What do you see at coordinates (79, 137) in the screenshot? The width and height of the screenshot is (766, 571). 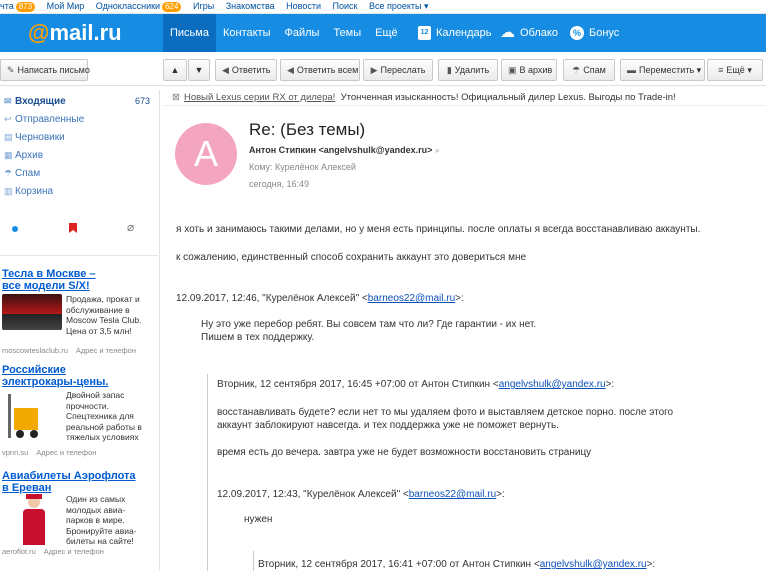 I see `folder-drafts: ▤ Черновики` at bounding box center [79, 137].